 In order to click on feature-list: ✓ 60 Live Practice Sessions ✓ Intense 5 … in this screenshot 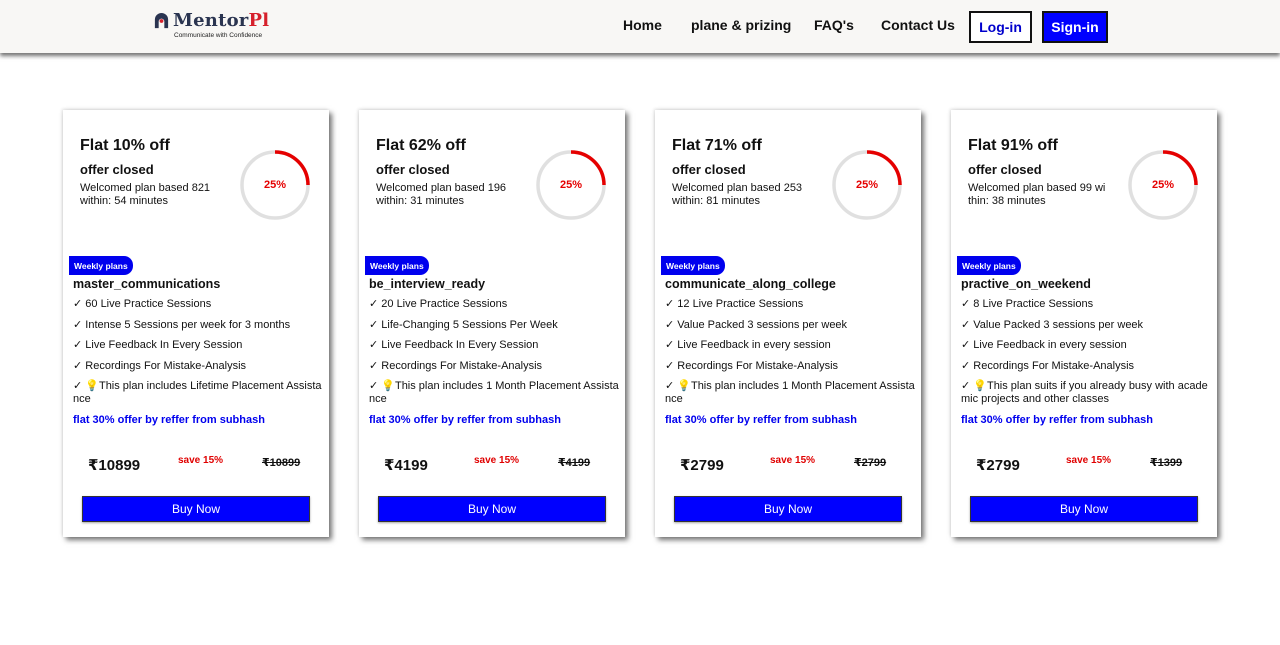, I will do `click(198, 356)`.